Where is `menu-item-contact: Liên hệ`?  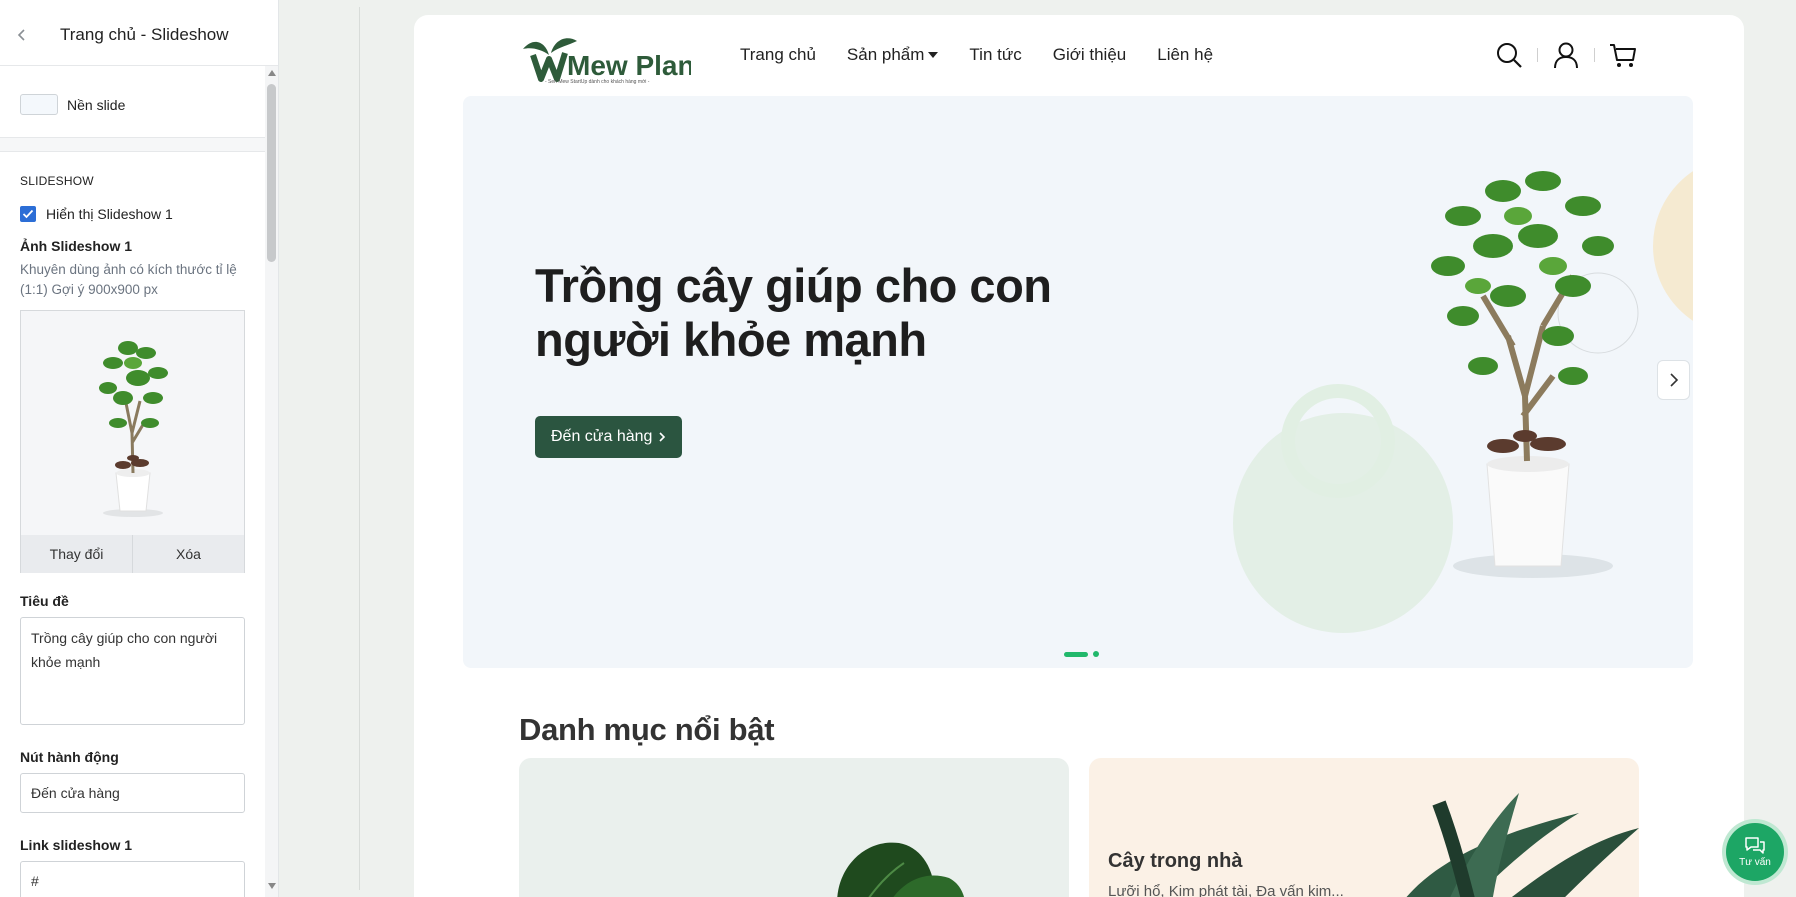 menu-item-contact: Liên hệ is located at coordinates (1185, 55).